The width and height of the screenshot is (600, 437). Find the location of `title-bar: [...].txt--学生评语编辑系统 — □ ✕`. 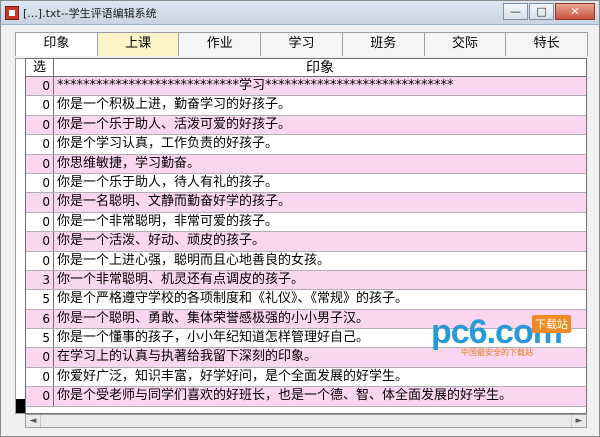

title-bar: [...].txt--学生评语编辑系统 — □ ✕ is located at coordinates (300, 13).